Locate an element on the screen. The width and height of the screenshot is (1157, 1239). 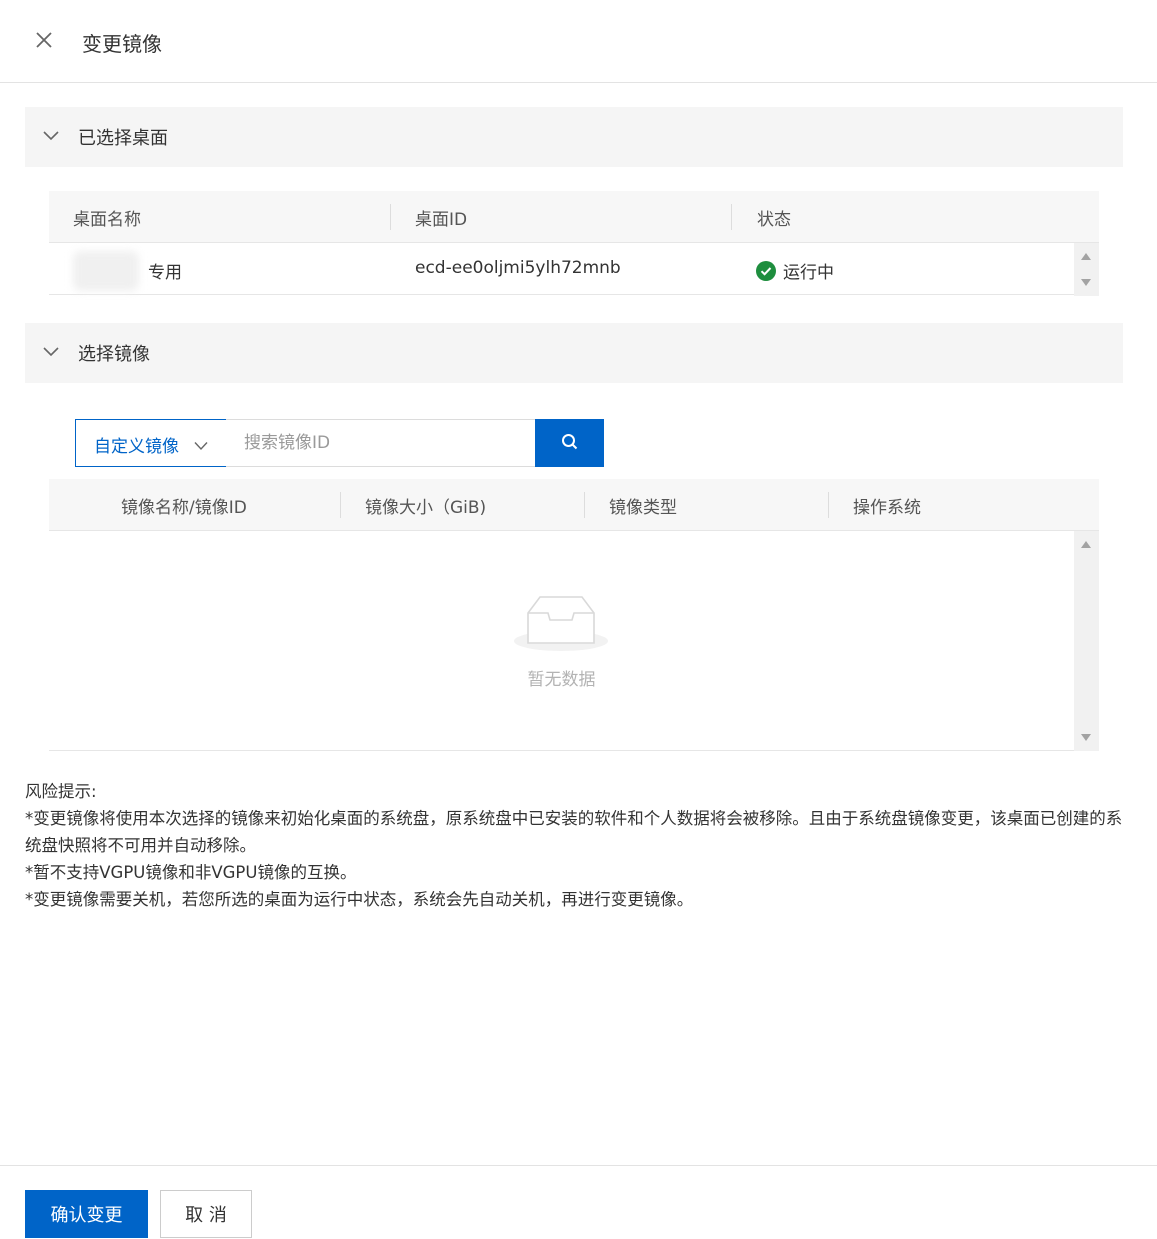
risk-title: 风险提示: is located at coordinates (61, 791).